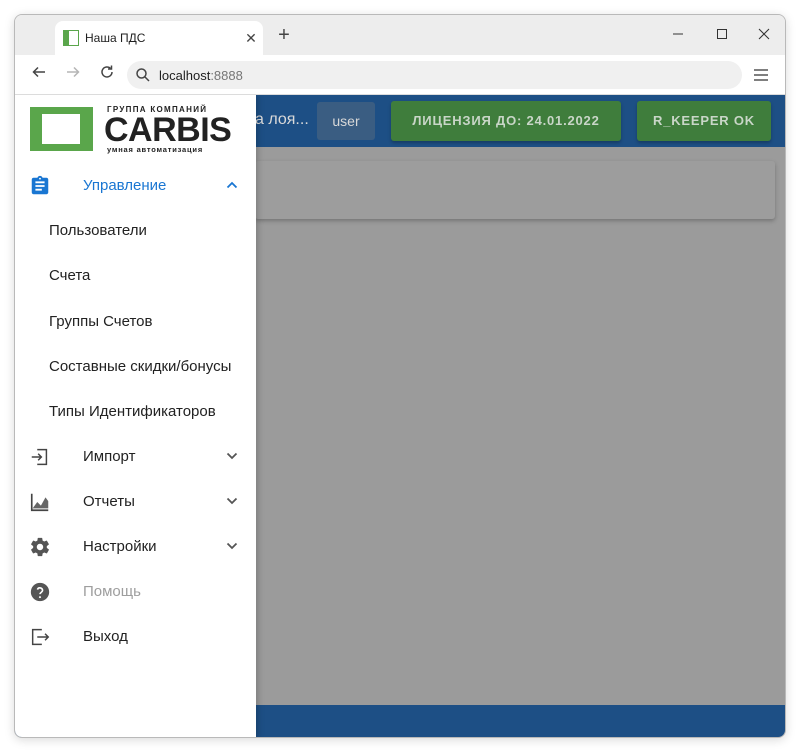 This screenshot has height=753, width=800. I want to click on forward-button, so click(73, 75).